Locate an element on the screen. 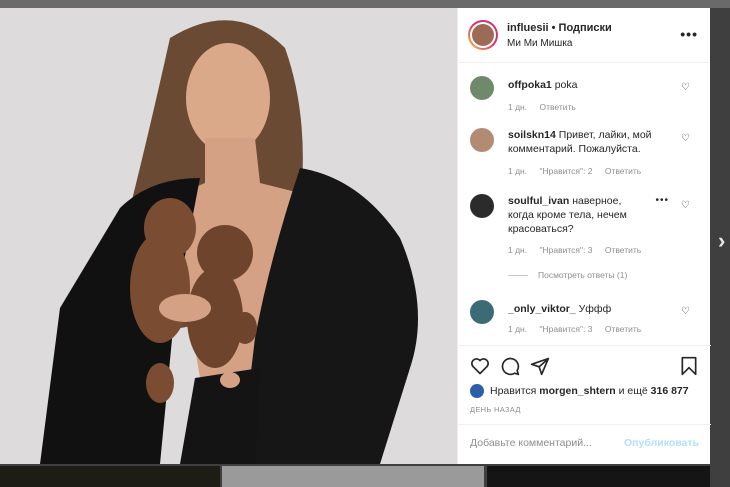  comment-likes: "Нравится": 2 is located at coordinates (565, 171).